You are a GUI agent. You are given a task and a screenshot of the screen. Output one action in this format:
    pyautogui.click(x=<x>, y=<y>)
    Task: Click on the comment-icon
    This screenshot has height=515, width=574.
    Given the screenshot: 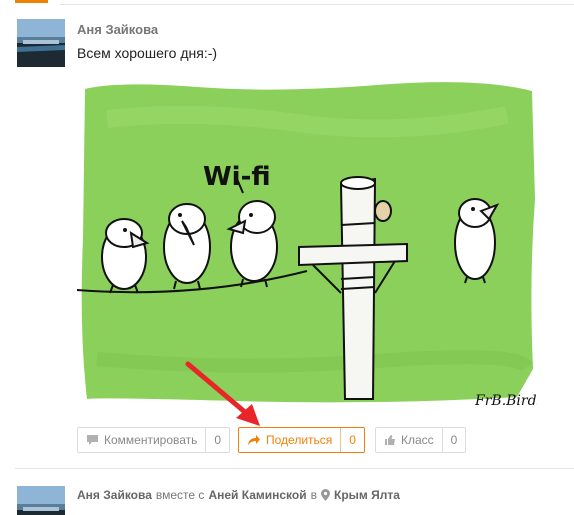 What is the action you would take?
    pyautogui.click(x=92, y=440)
    